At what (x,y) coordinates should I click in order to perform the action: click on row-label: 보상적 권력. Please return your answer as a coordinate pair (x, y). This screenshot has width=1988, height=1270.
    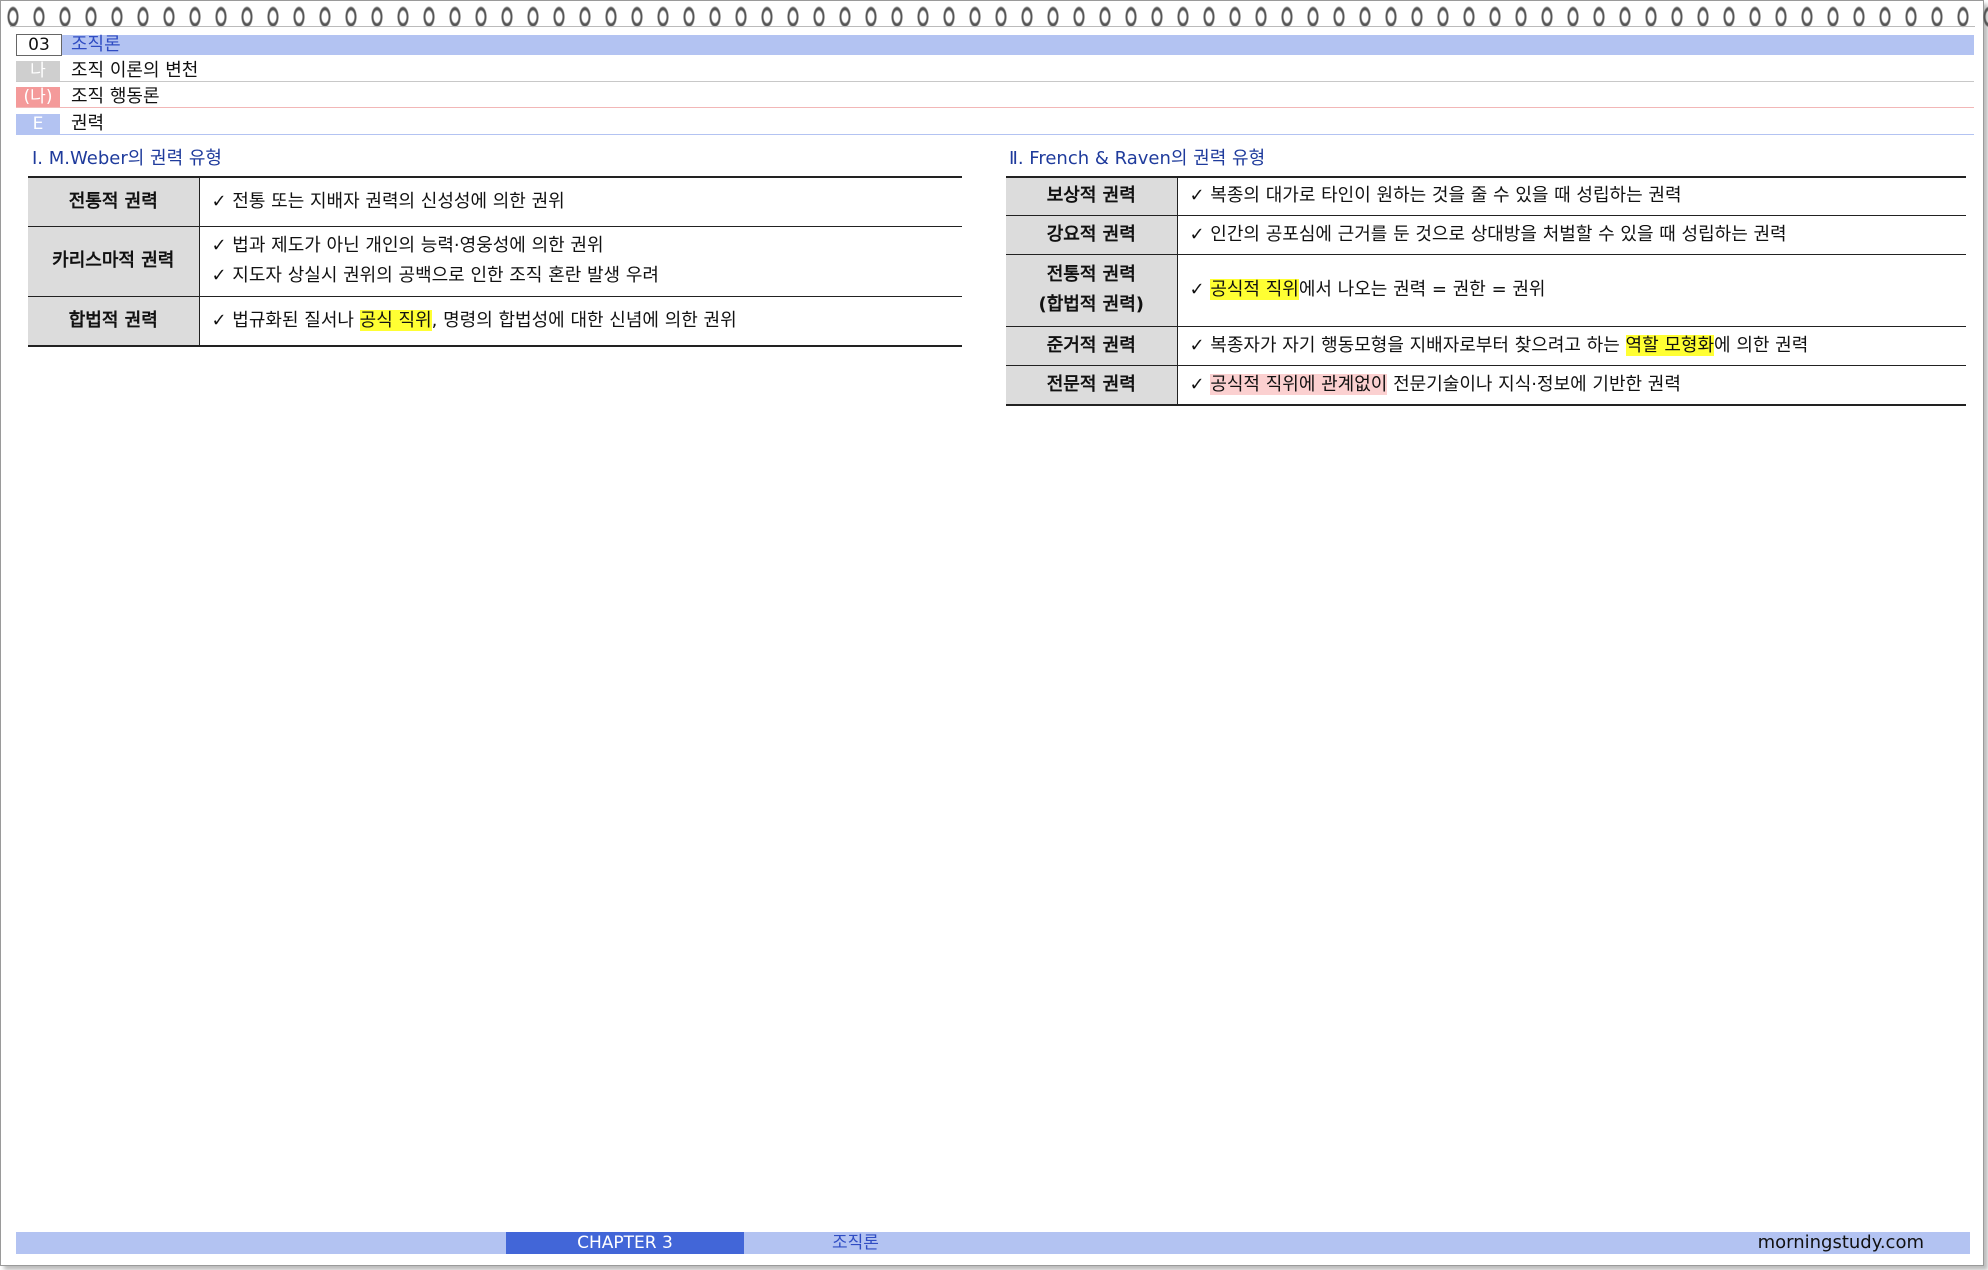
    Looking at the image, I should click on (1092, 195).